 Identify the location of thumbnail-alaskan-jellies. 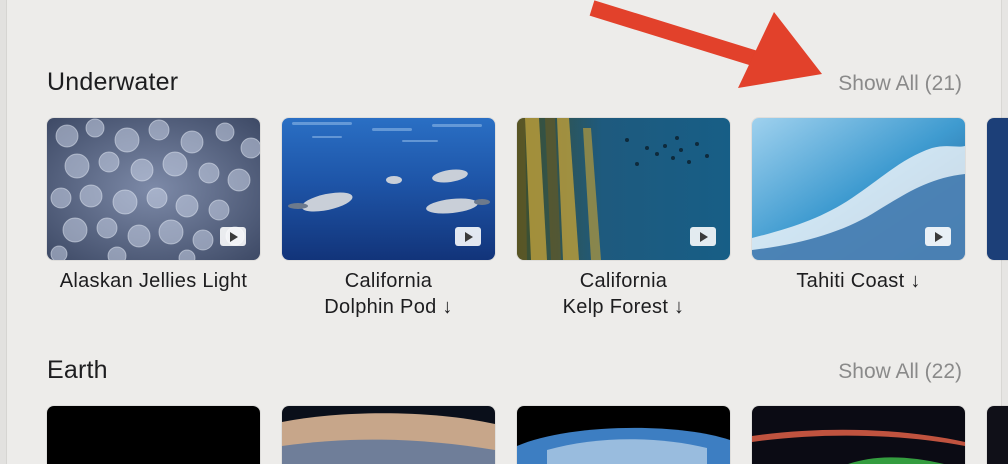
(153, 189).